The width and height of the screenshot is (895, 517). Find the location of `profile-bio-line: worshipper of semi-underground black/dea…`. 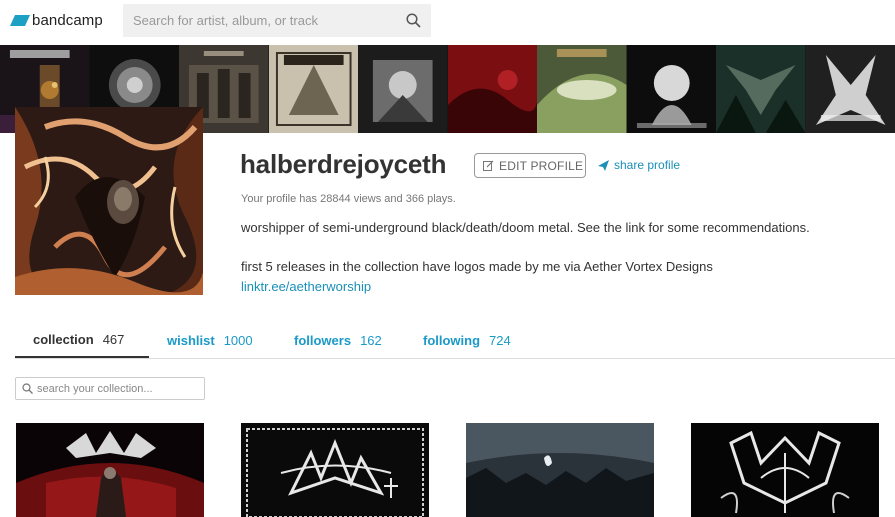

profile-bio-line: worshipper of semi-underground black/dea… is located at coordinates (525, 227).